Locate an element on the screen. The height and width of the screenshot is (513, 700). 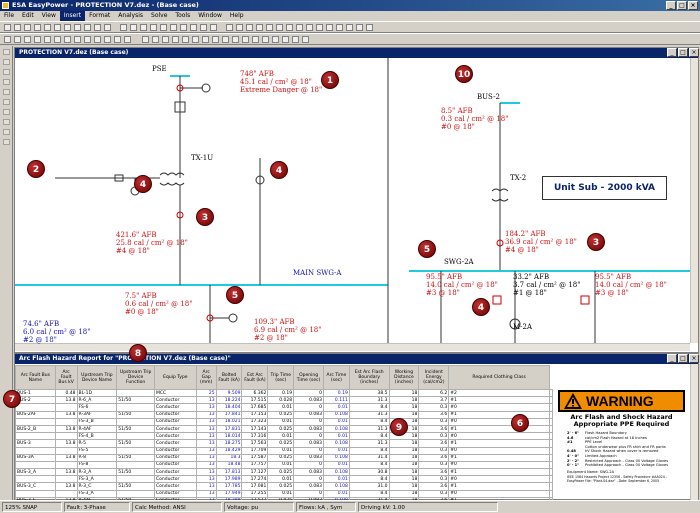
column-header: Working Distance (inches) is located at coordinates (404, 377).